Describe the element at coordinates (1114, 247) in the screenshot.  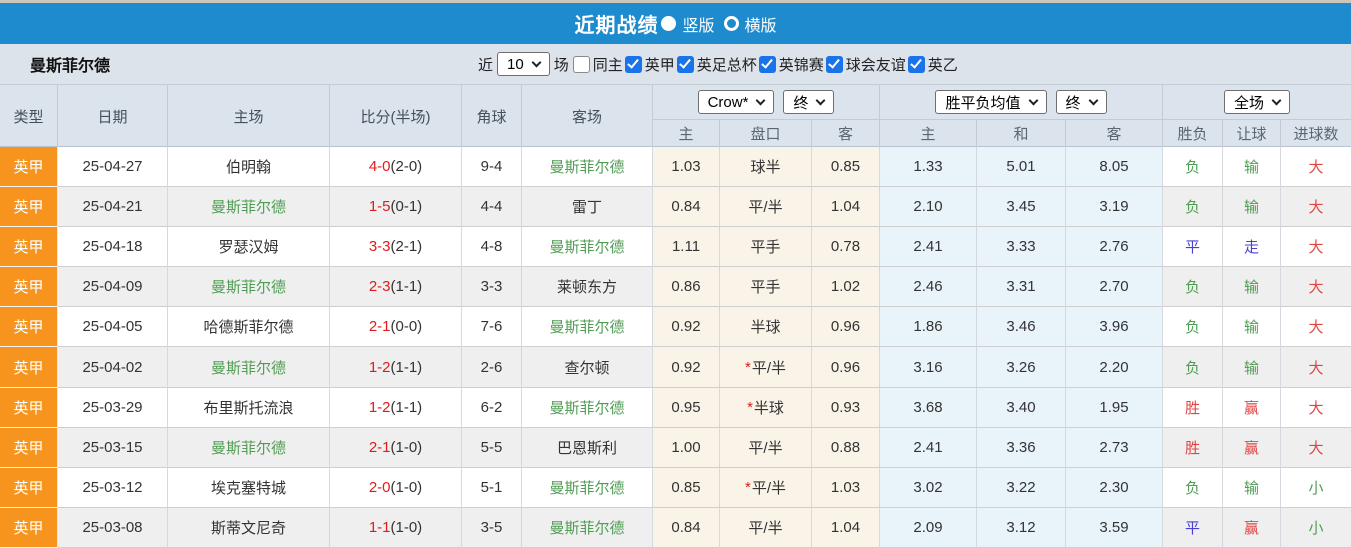
I see `avg-lose-cell: 2.76` at that location.